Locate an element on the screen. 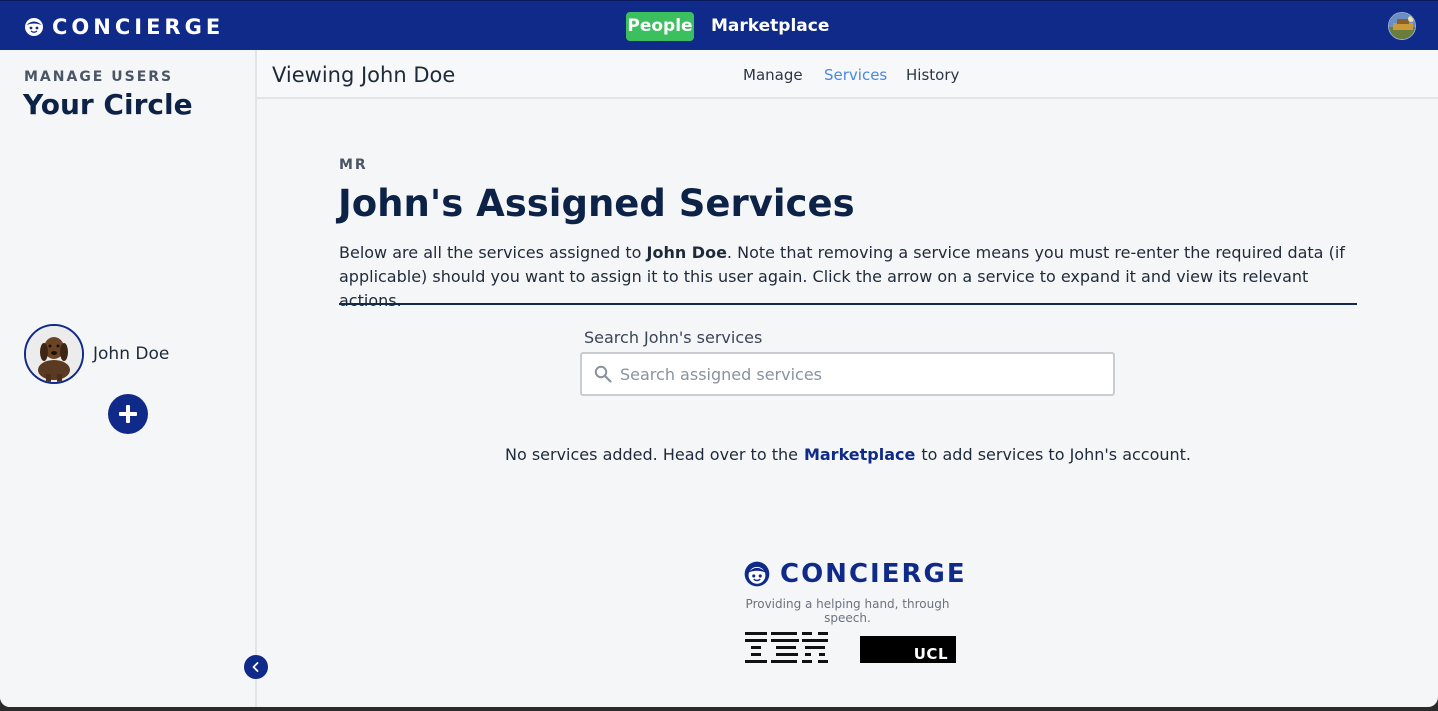  brand-name: CONCIERGE is located at coordinates (138, 27).